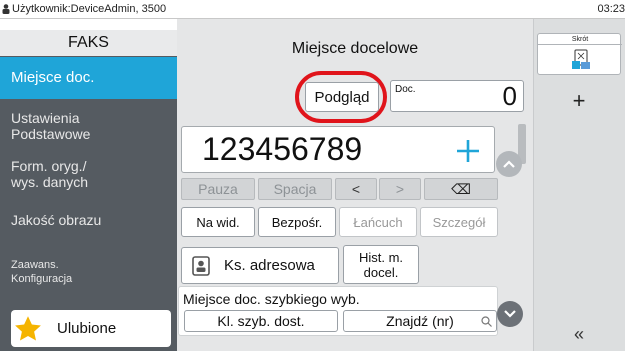 The image size is (625, 351). What do you see at coordinates (611, 9) in the screenshot?
I see `clock: 03:23` at bounding box center [611, 9].